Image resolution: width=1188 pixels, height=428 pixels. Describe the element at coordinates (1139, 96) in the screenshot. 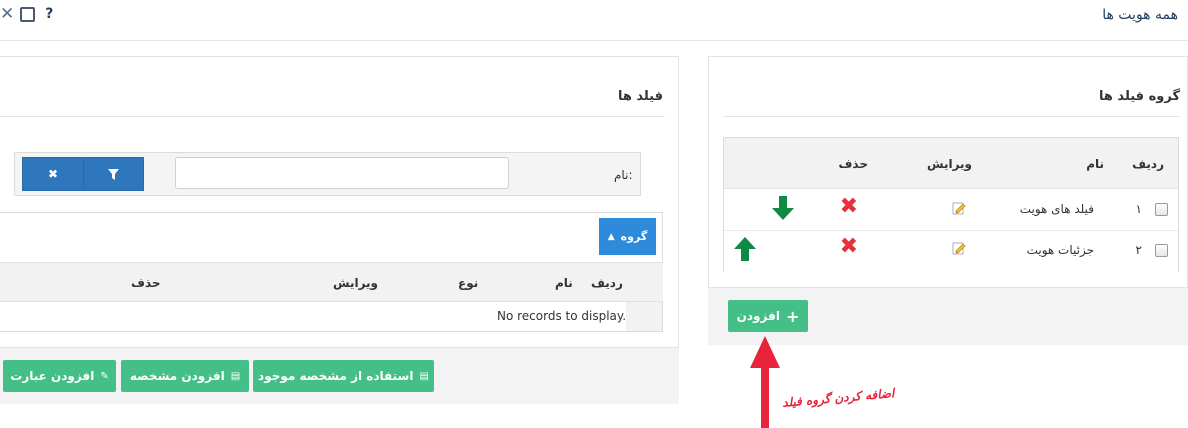

I see `field-groups-title: گروه فیلد ها` at that location.